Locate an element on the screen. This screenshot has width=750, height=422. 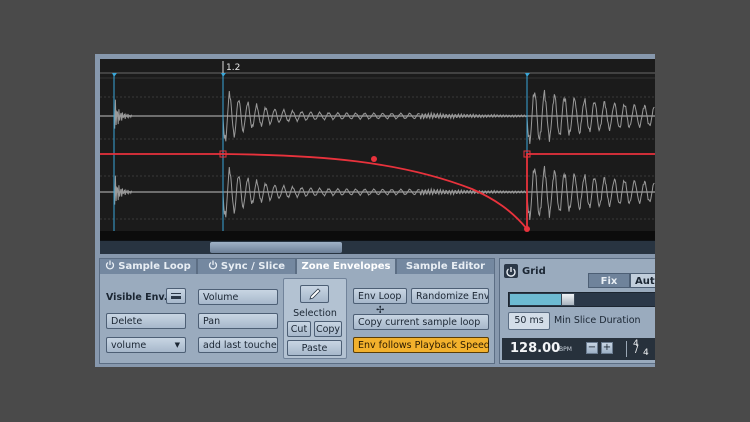
tab-zone-envelopes: Zone Envelopes is located at coordinates (346, 266).